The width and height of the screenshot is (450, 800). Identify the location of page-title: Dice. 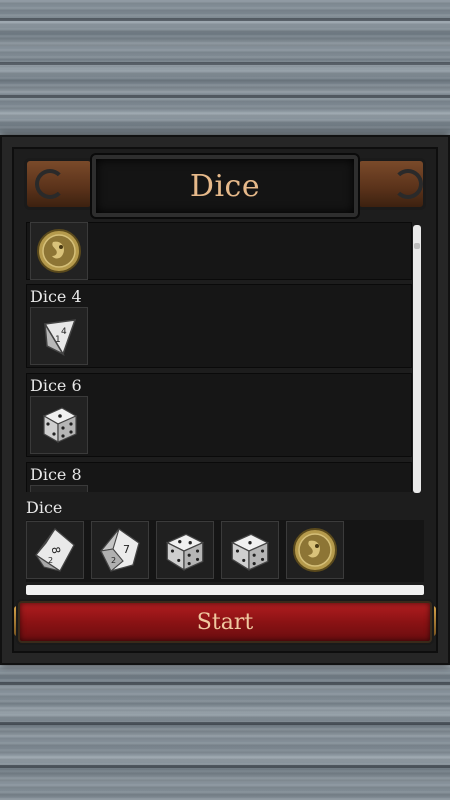
(225, 186).